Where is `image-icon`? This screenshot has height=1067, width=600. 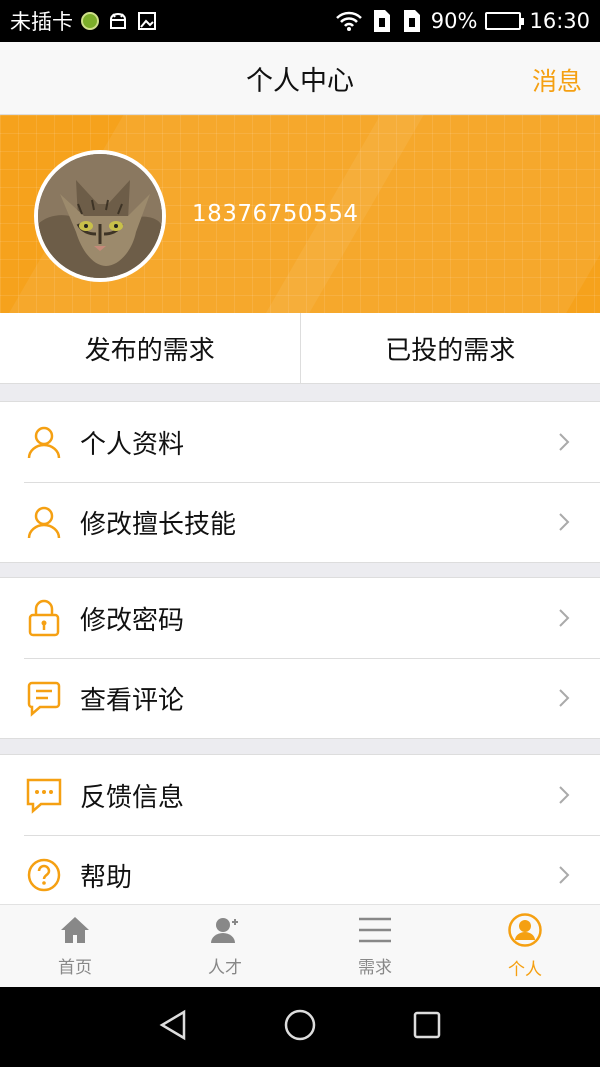 image-icon is located at coordinates (147, 21).